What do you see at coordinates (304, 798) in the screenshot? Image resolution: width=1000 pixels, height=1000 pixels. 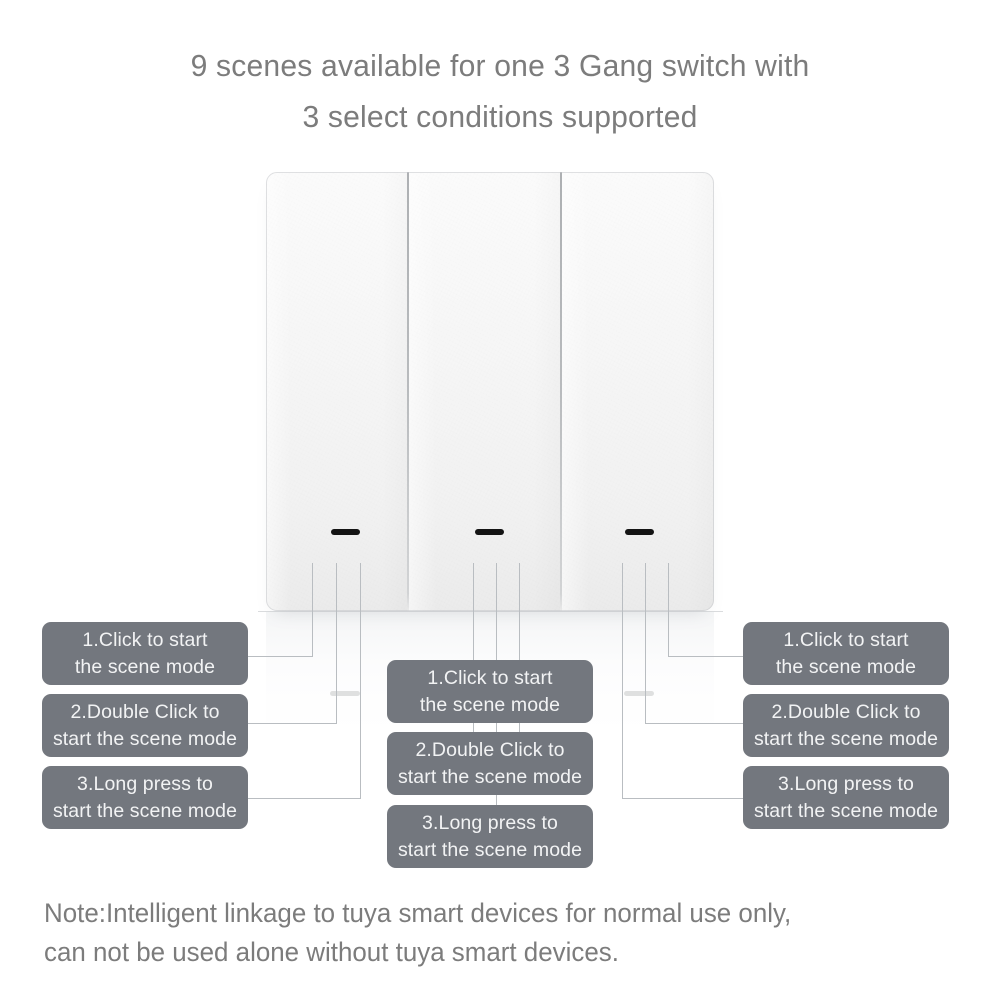 I see `connector-left-3-horizontal` at bounding box center [304, 798].